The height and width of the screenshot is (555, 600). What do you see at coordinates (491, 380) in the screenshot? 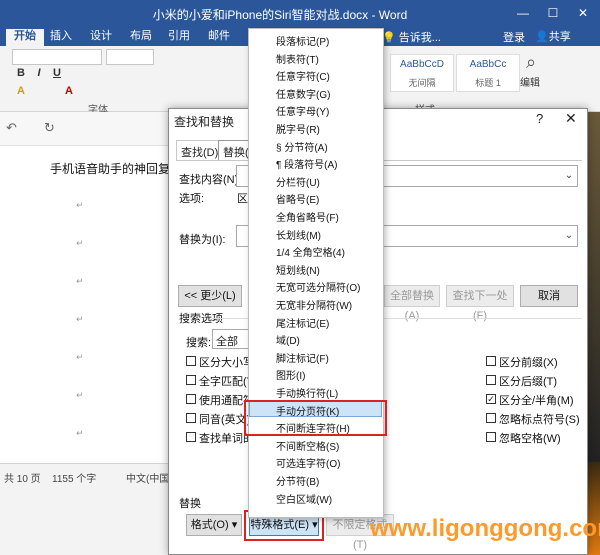
I see `match-suffix-checkbox` at bounding box center [491, 380].